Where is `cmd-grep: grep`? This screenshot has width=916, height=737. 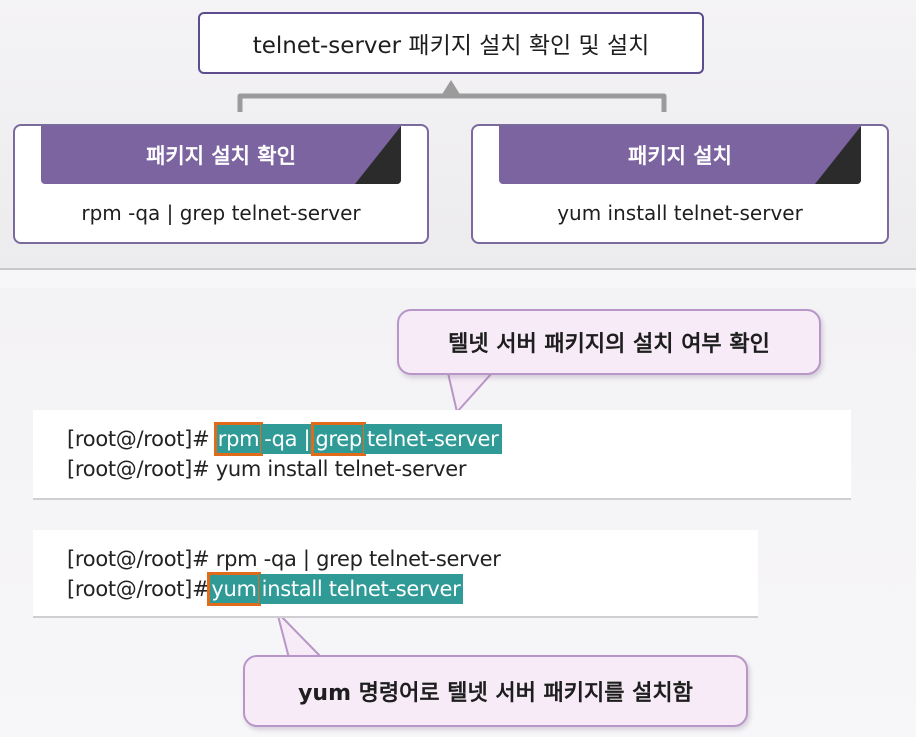 cmd-grep: grep is located at coordinates (338, 439).